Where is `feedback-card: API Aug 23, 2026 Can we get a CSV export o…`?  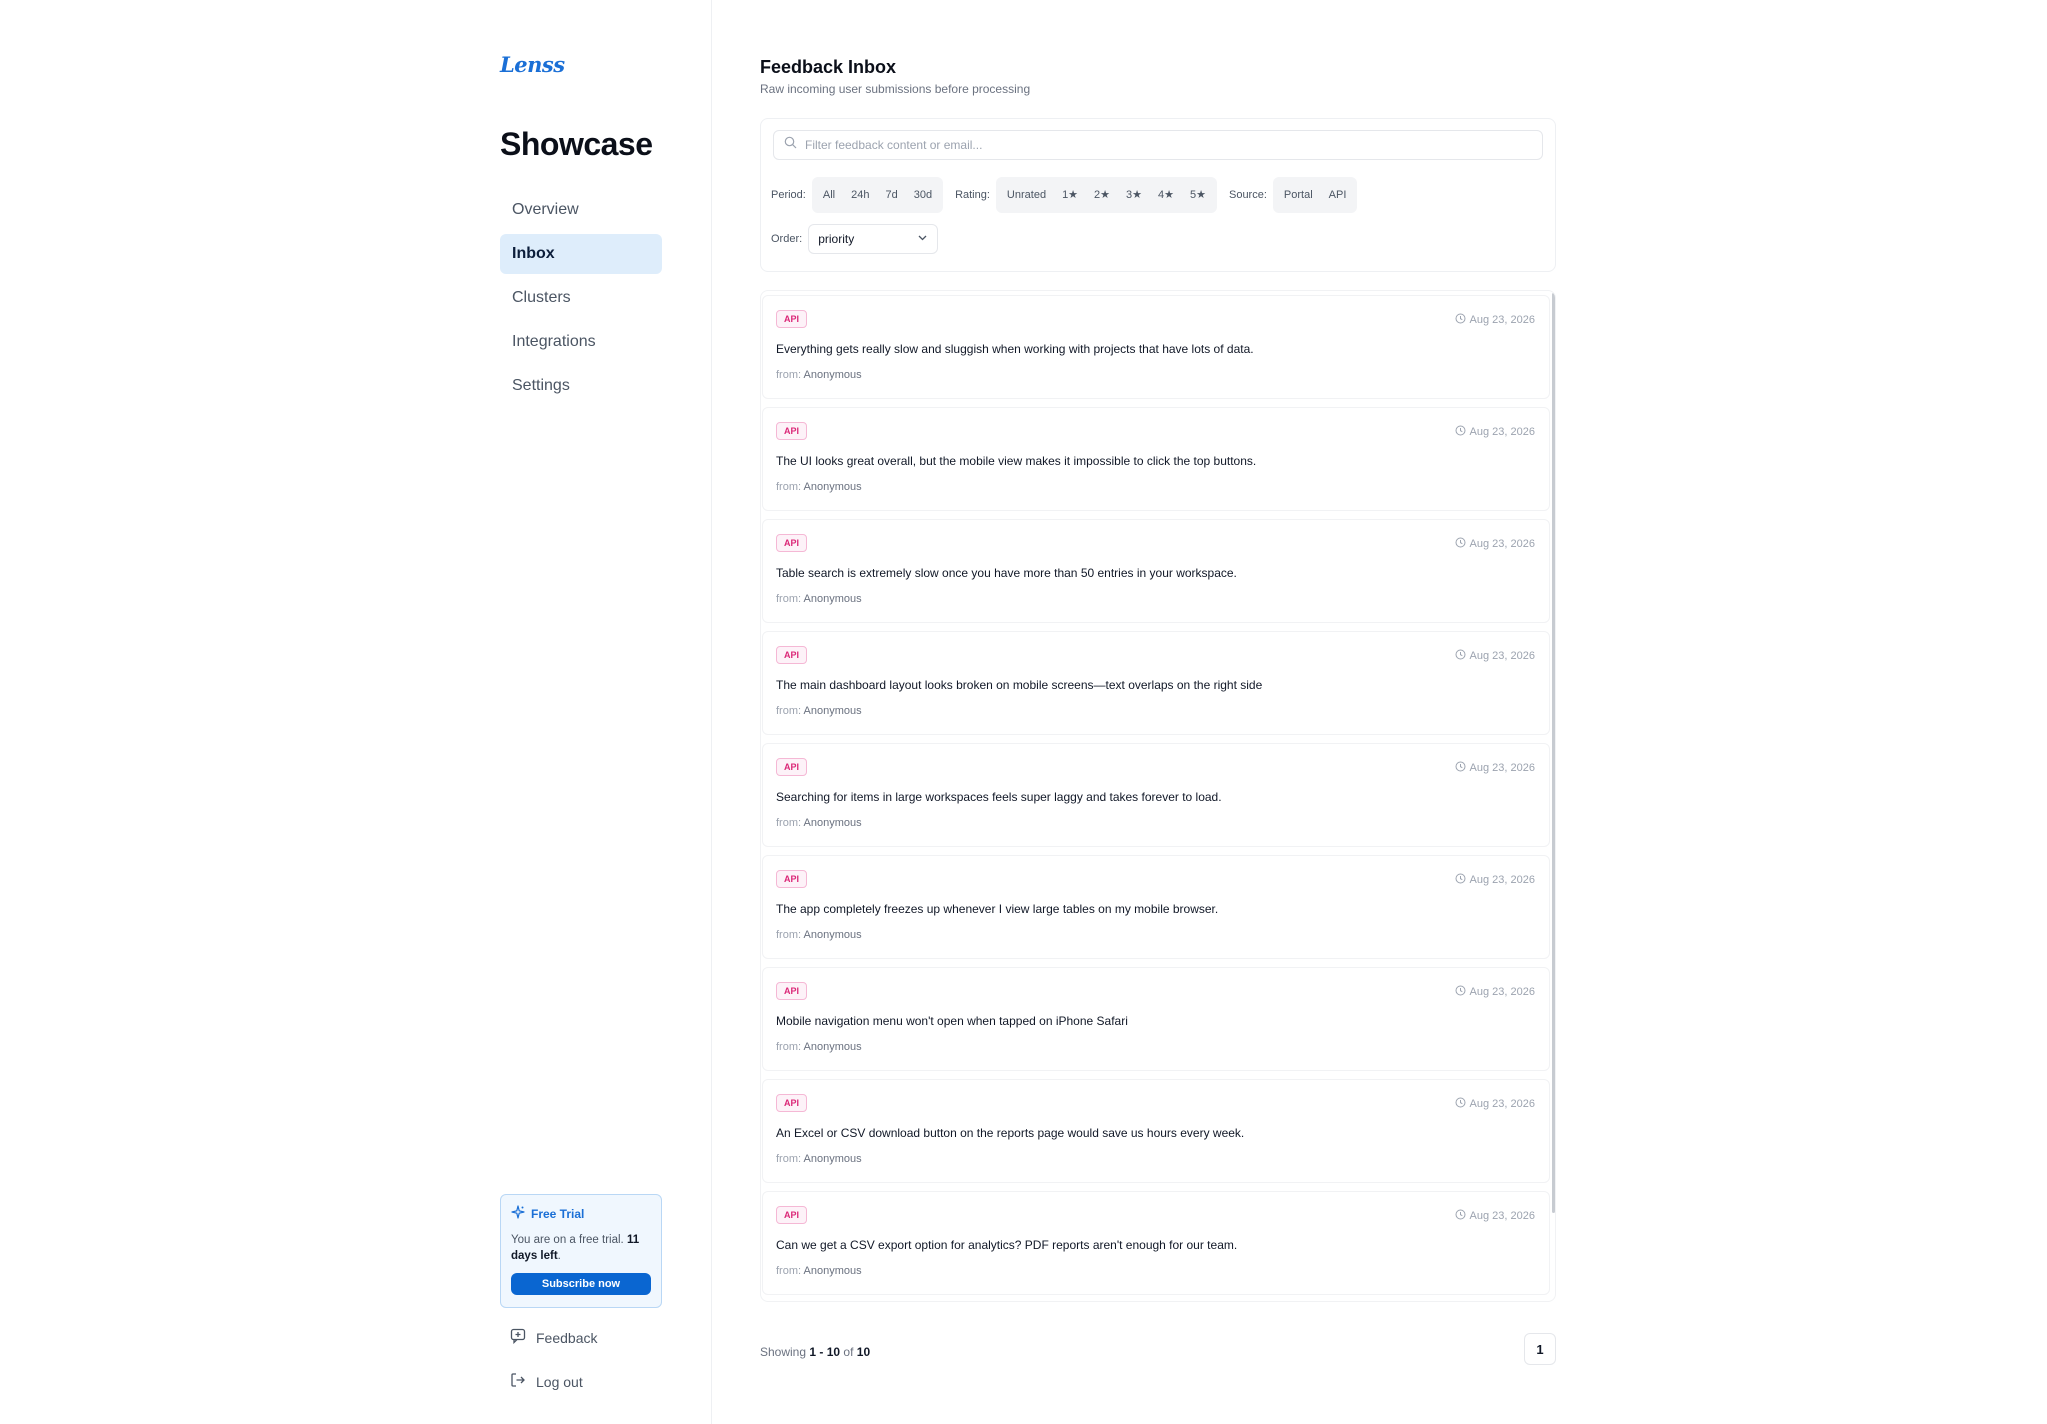
feedback-card: API Aug 23, 2026 Can we get a CSV export o… is located at coordinates (1156, 1243).